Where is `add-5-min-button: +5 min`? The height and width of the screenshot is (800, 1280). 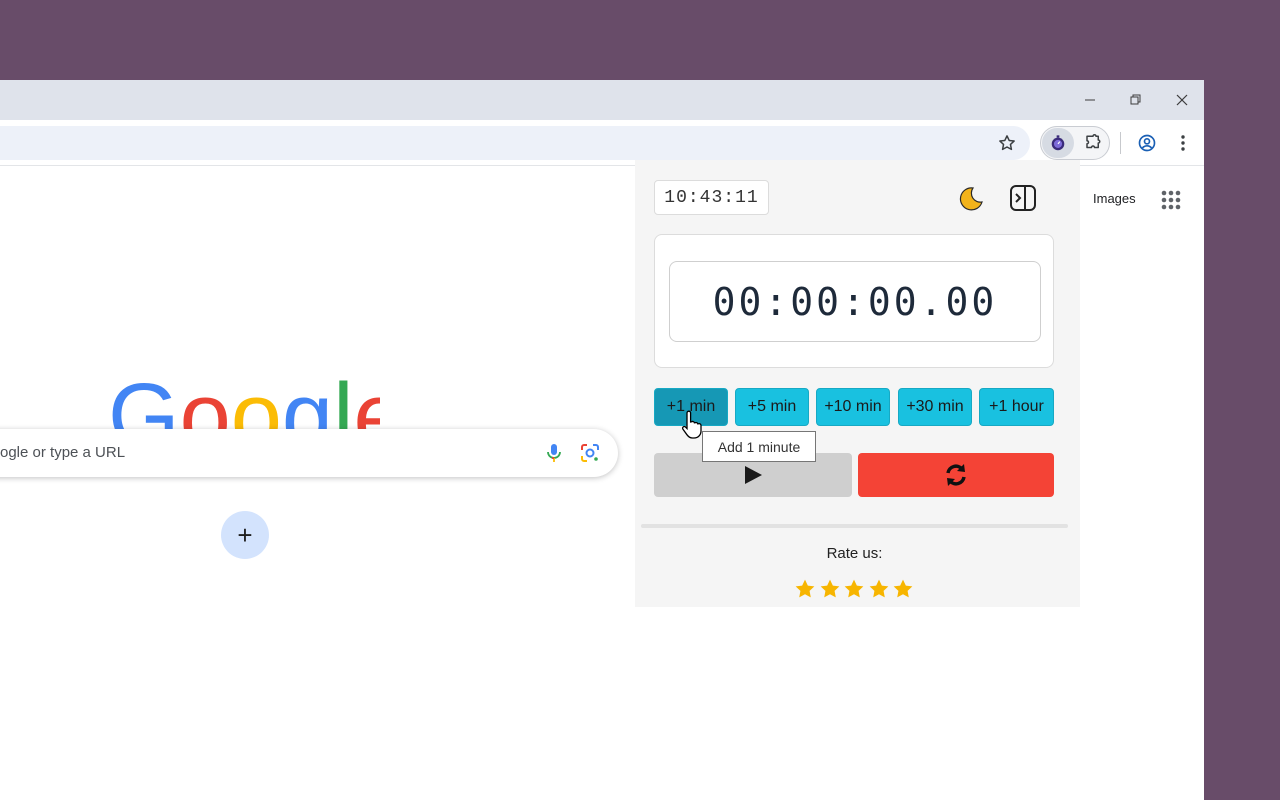 add-5-min-button: +5 min is located at coordinates (772, 407).